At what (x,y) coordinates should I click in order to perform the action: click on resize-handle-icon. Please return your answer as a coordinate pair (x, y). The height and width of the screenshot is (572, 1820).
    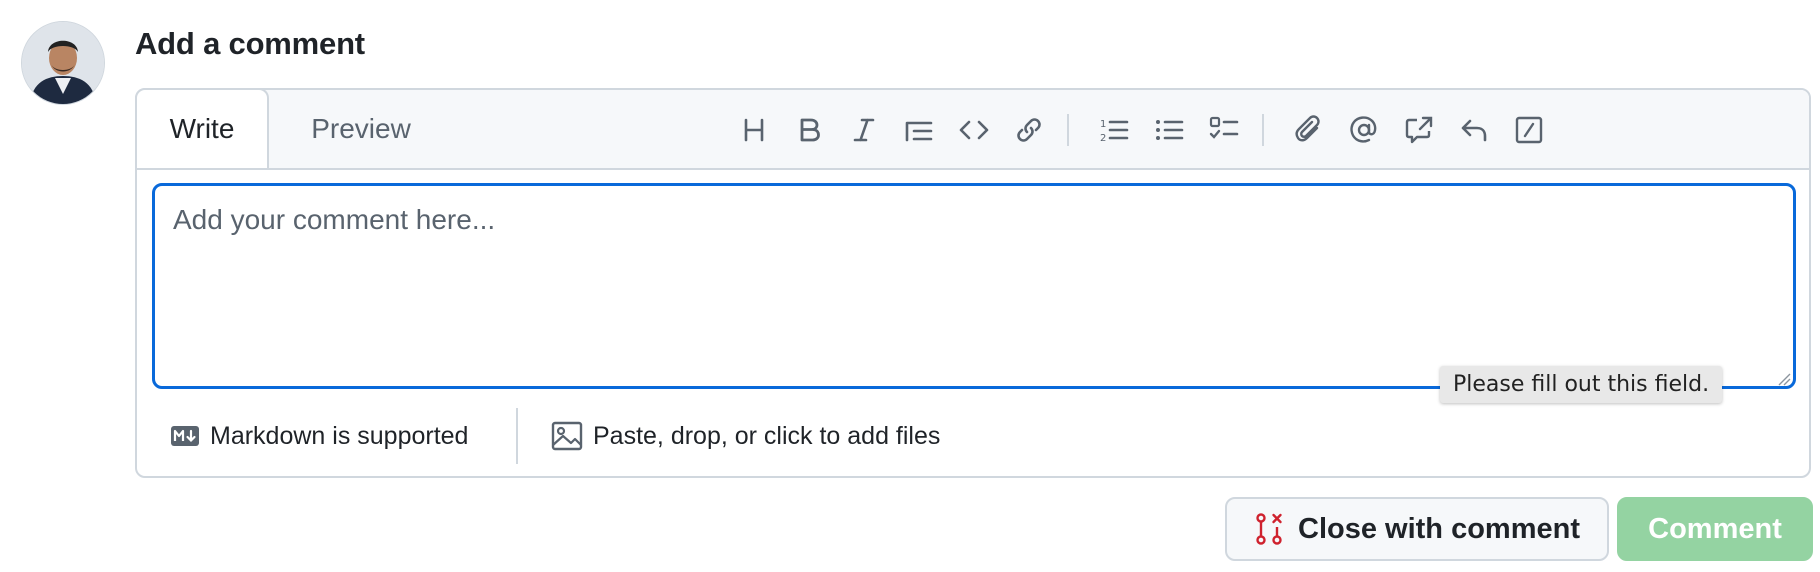
    Looking at the image, I should click on (1784, 379).